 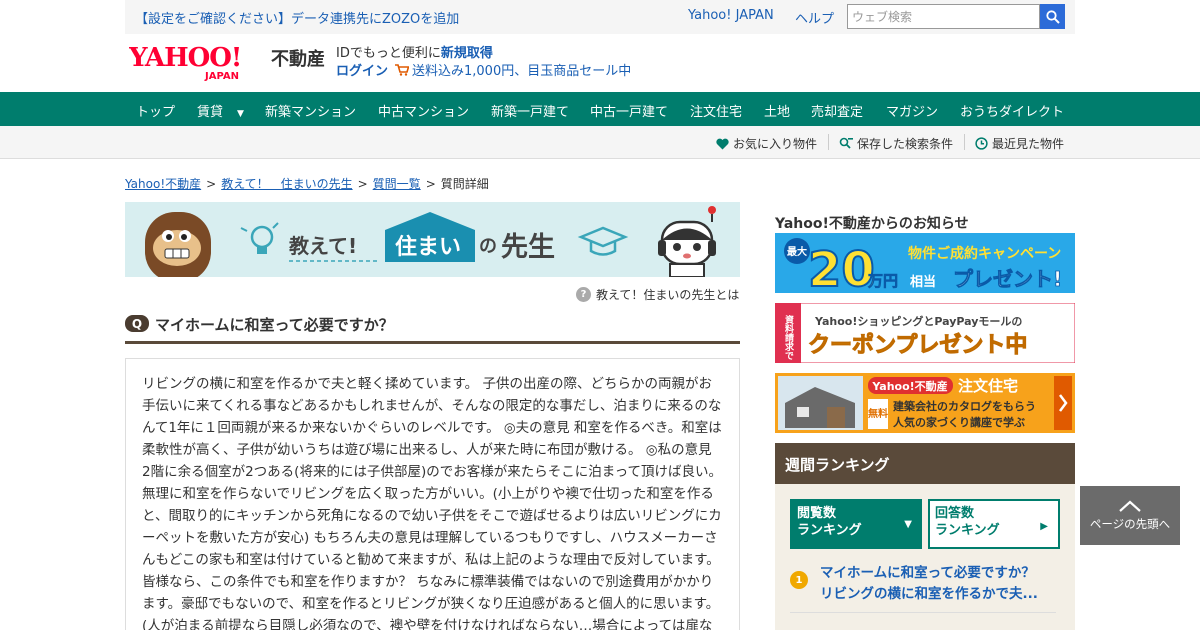 I want to click on site-name: 不動産, so click(x=298, y=59).